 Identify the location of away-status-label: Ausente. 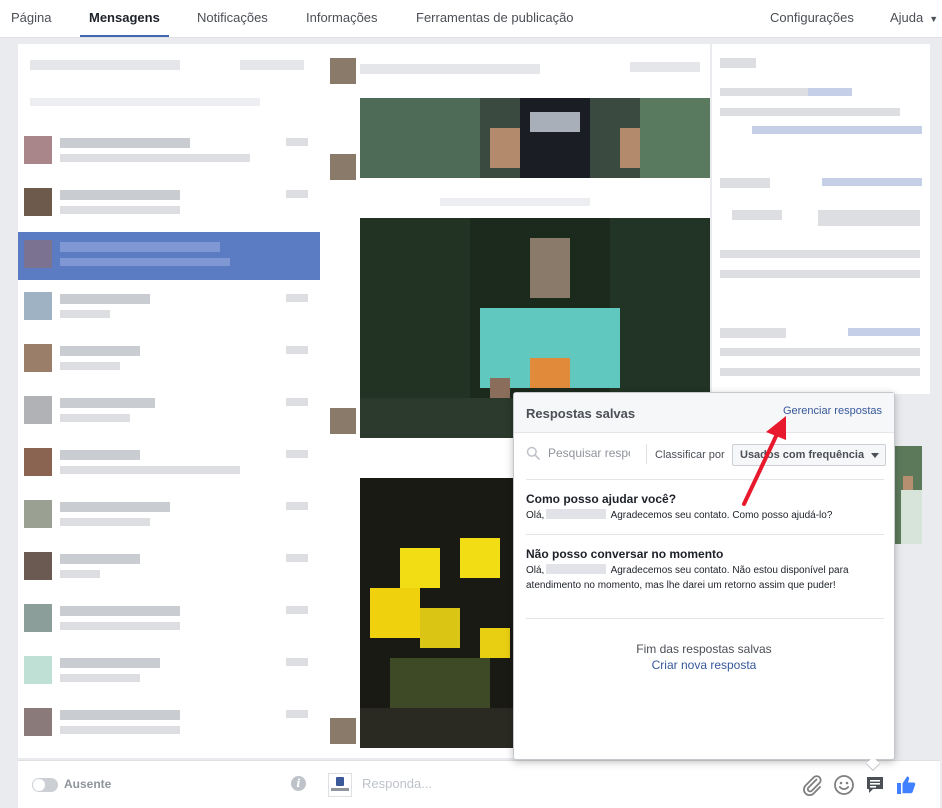
(88, 784).